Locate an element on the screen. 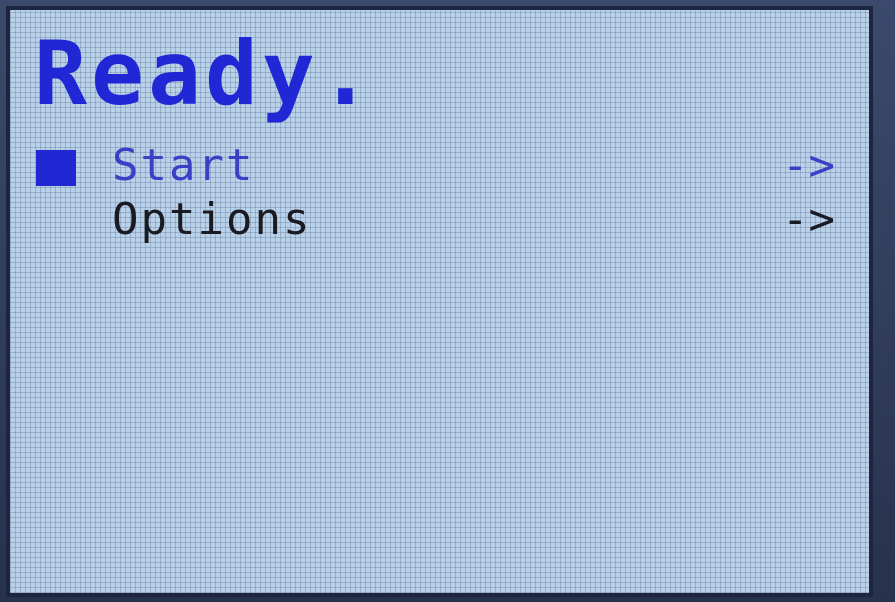  menu-item-options-label: Options is located at coordinates (212, 219).